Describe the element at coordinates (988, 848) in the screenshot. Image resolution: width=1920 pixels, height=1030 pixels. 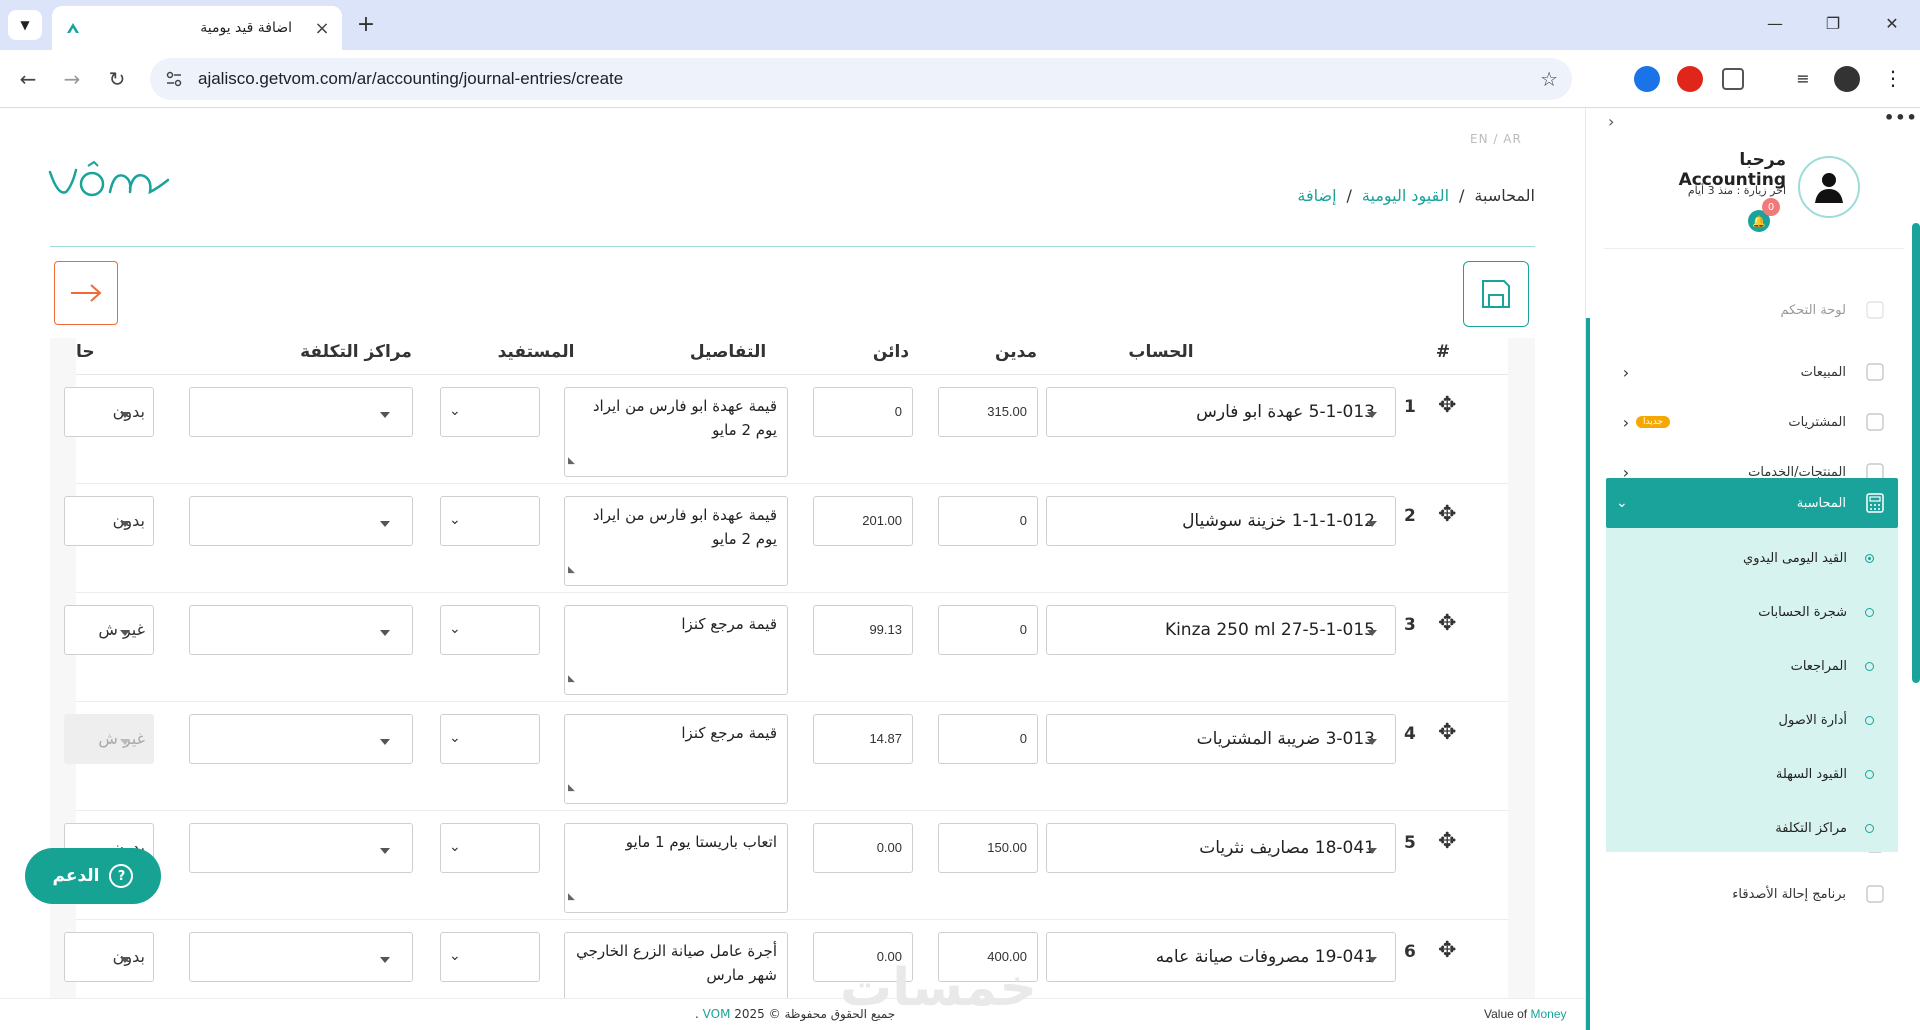
I see `debit-input: 150.00` at that location.